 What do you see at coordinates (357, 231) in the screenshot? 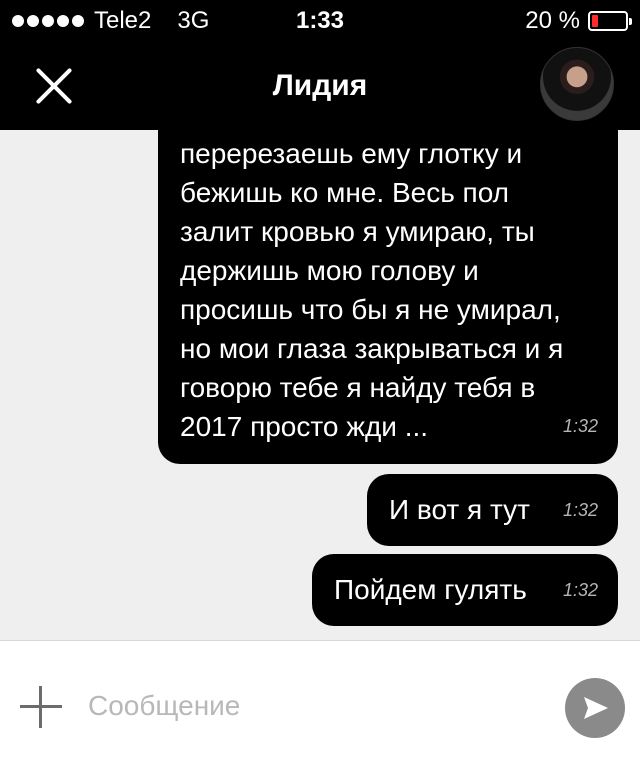
I see `message-line: залит кровью я умираю, ты` at bounding box center [357, 231].